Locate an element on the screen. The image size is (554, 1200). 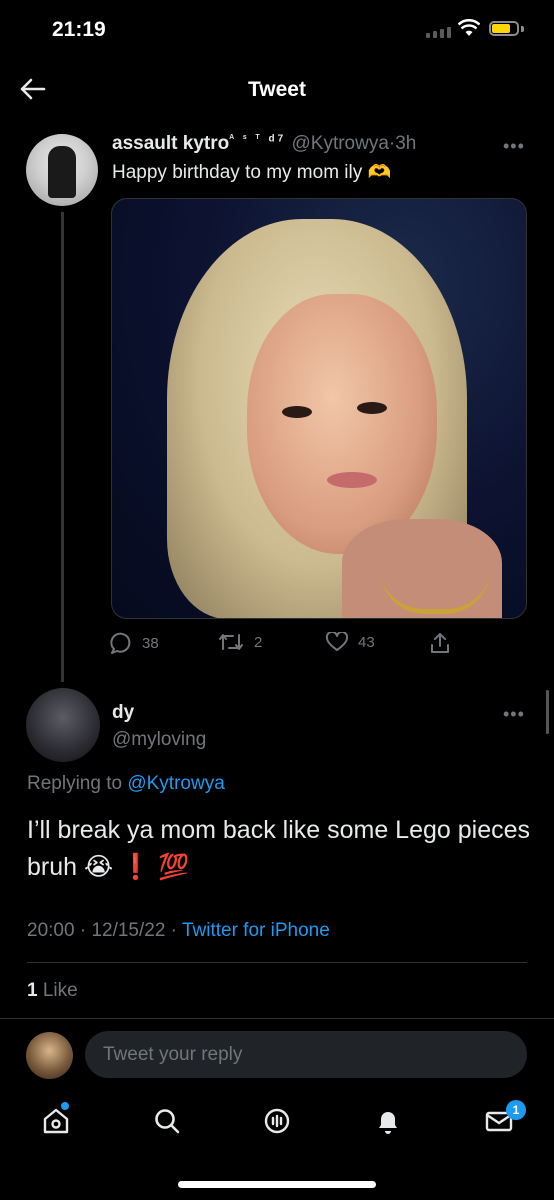
home-unread-dot is located at coordinates (65, 1106).